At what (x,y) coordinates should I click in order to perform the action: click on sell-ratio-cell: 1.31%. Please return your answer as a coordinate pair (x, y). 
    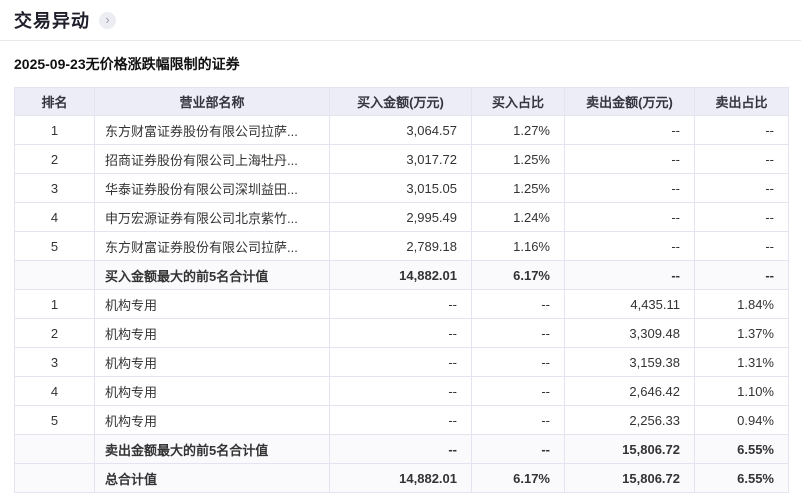
    Looking at the image, I should click on (741, 362).